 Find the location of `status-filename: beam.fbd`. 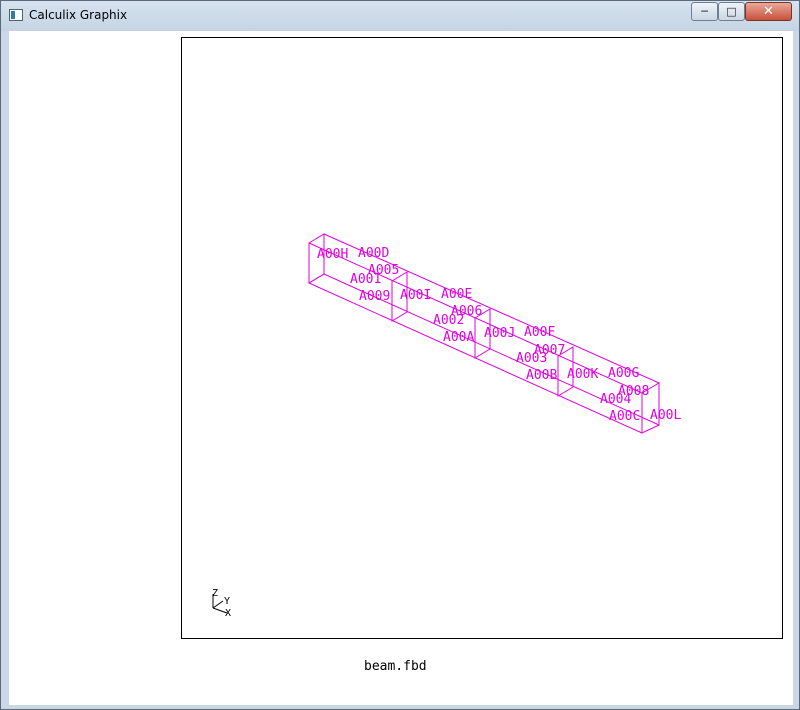

status-filename: beam.fbd is located at coordinates (395, 666).